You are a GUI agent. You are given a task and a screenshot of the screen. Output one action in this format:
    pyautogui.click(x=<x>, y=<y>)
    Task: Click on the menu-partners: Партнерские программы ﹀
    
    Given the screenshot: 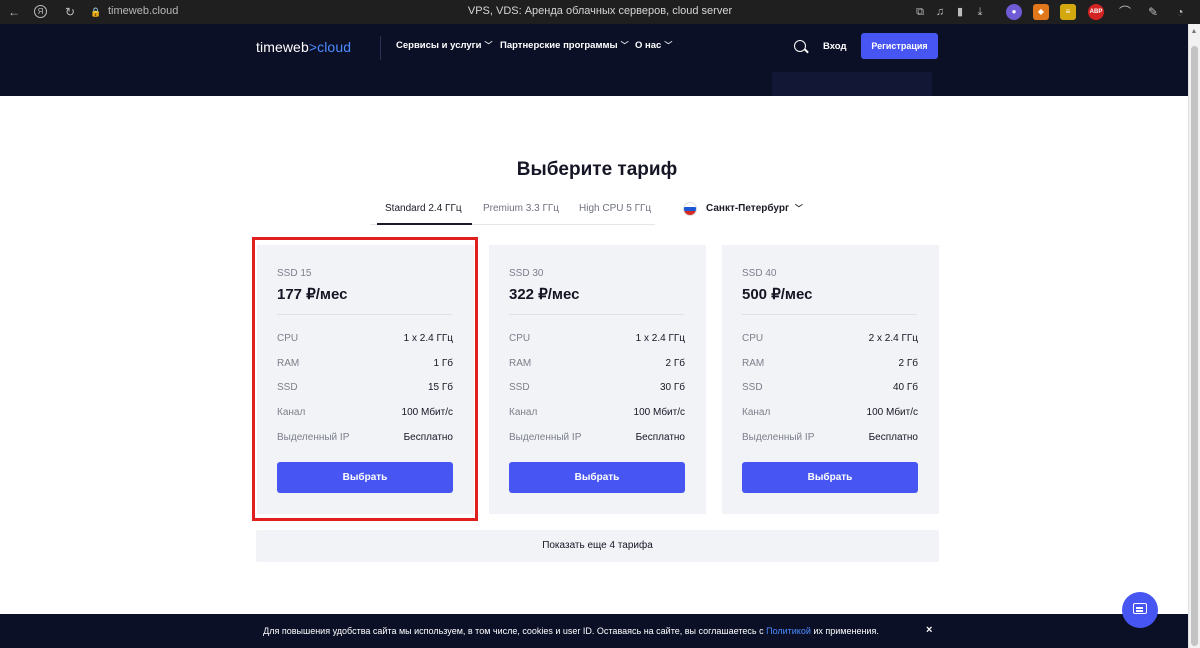 What is the action you would take?
    pyautogui.click(x=564, y=45)
    